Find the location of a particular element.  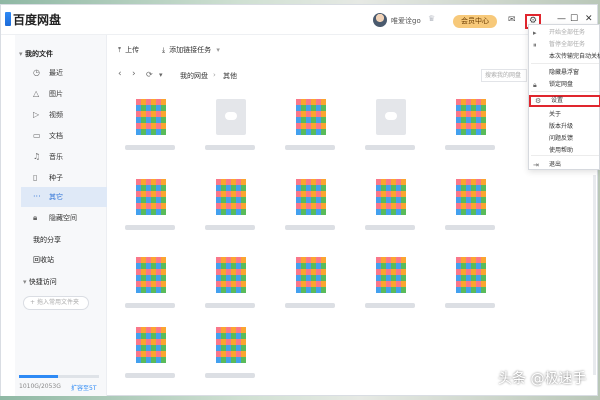

settings-menu-item: ⏸ 暂停全部任务 is located at coordinates (564, 45).